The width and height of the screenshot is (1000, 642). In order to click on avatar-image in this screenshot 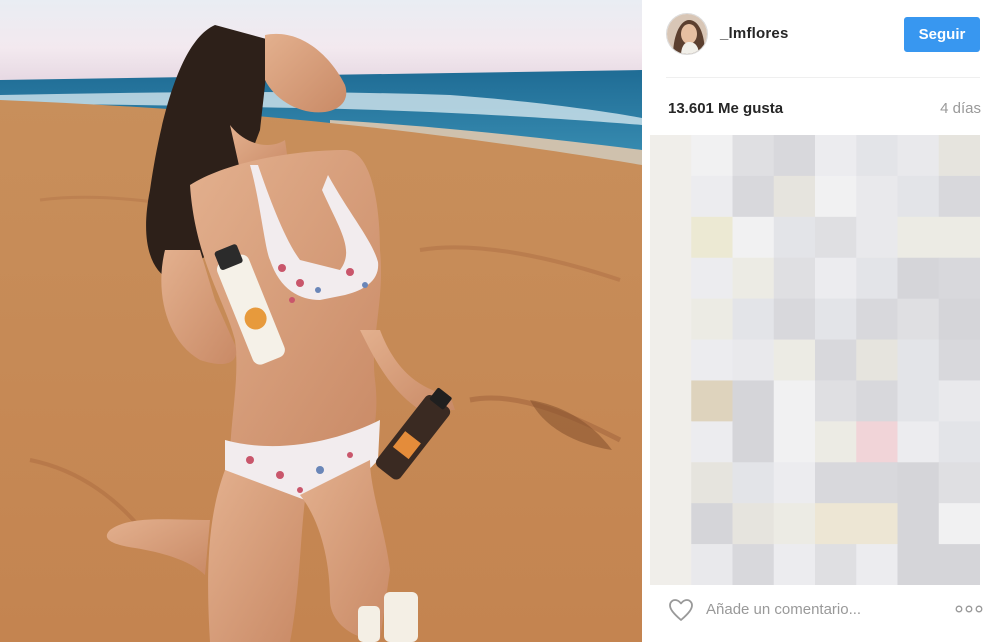, I will do `click(687, 34)`.